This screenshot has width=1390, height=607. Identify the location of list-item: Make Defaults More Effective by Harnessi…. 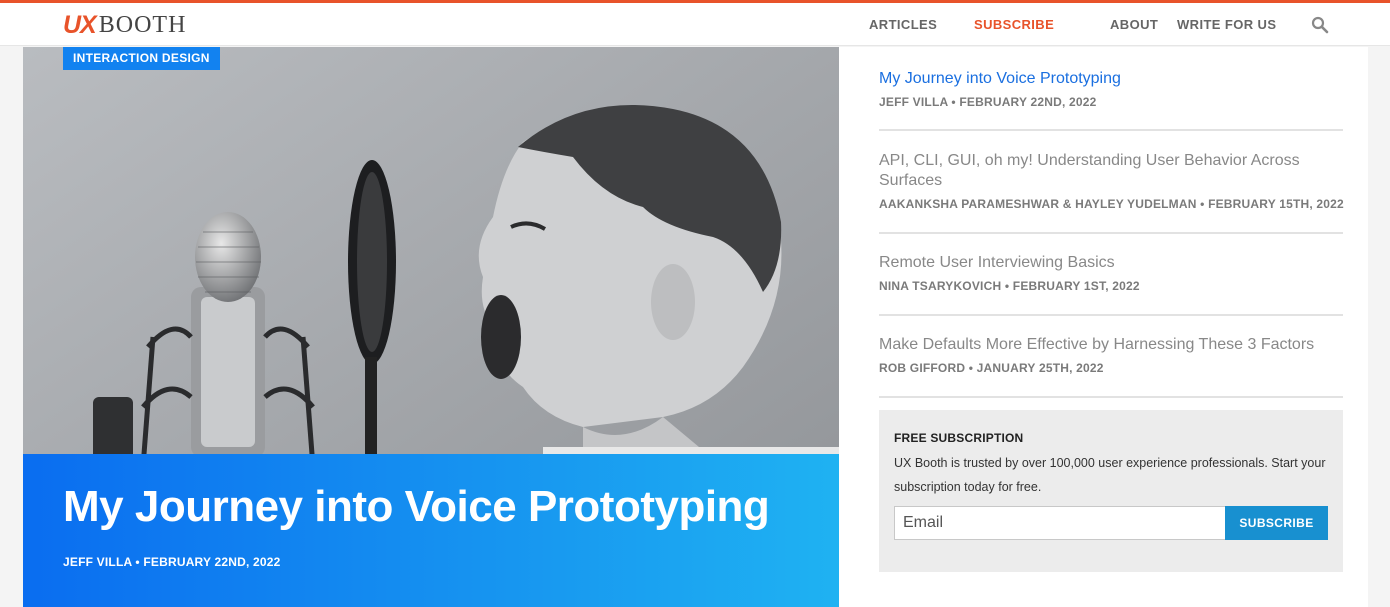
(1111, 355).